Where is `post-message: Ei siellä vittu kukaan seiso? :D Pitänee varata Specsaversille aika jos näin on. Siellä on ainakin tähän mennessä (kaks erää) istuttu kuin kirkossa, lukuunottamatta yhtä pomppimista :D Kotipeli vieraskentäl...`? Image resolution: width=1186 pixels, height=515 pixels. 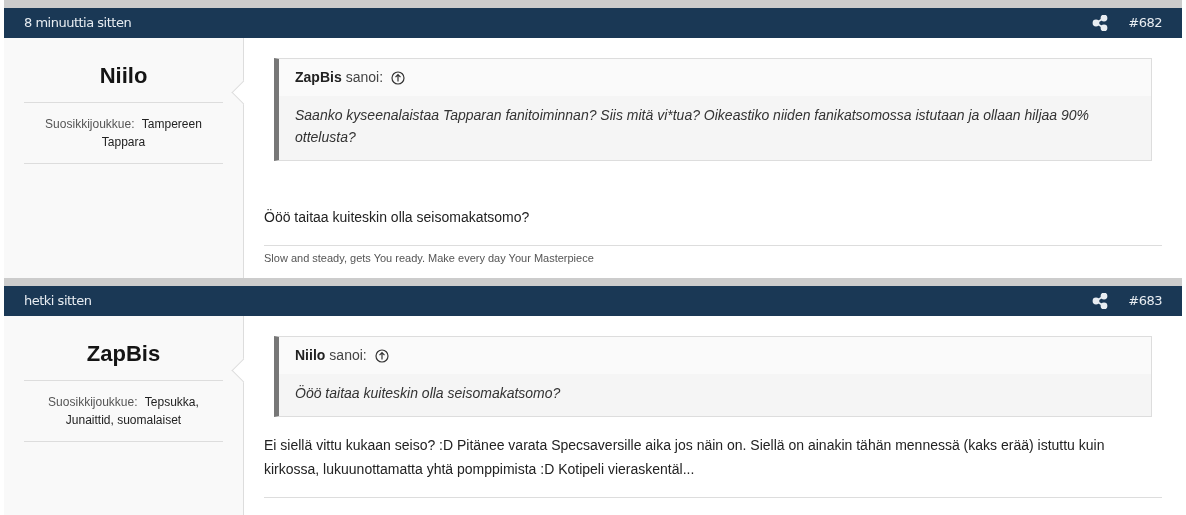
post-message: Ei siellä vittu kukaan seiso? :D Pitänee varata Specsaversille aika jos näin on. Siellä on ainakin tähän mennessä (kaks erää) istuttu kuin kirkossa, lukuunottamatta yhtä pomppimista :D Kotipeli vieraskentäl... is located at coordinates (685, 457).